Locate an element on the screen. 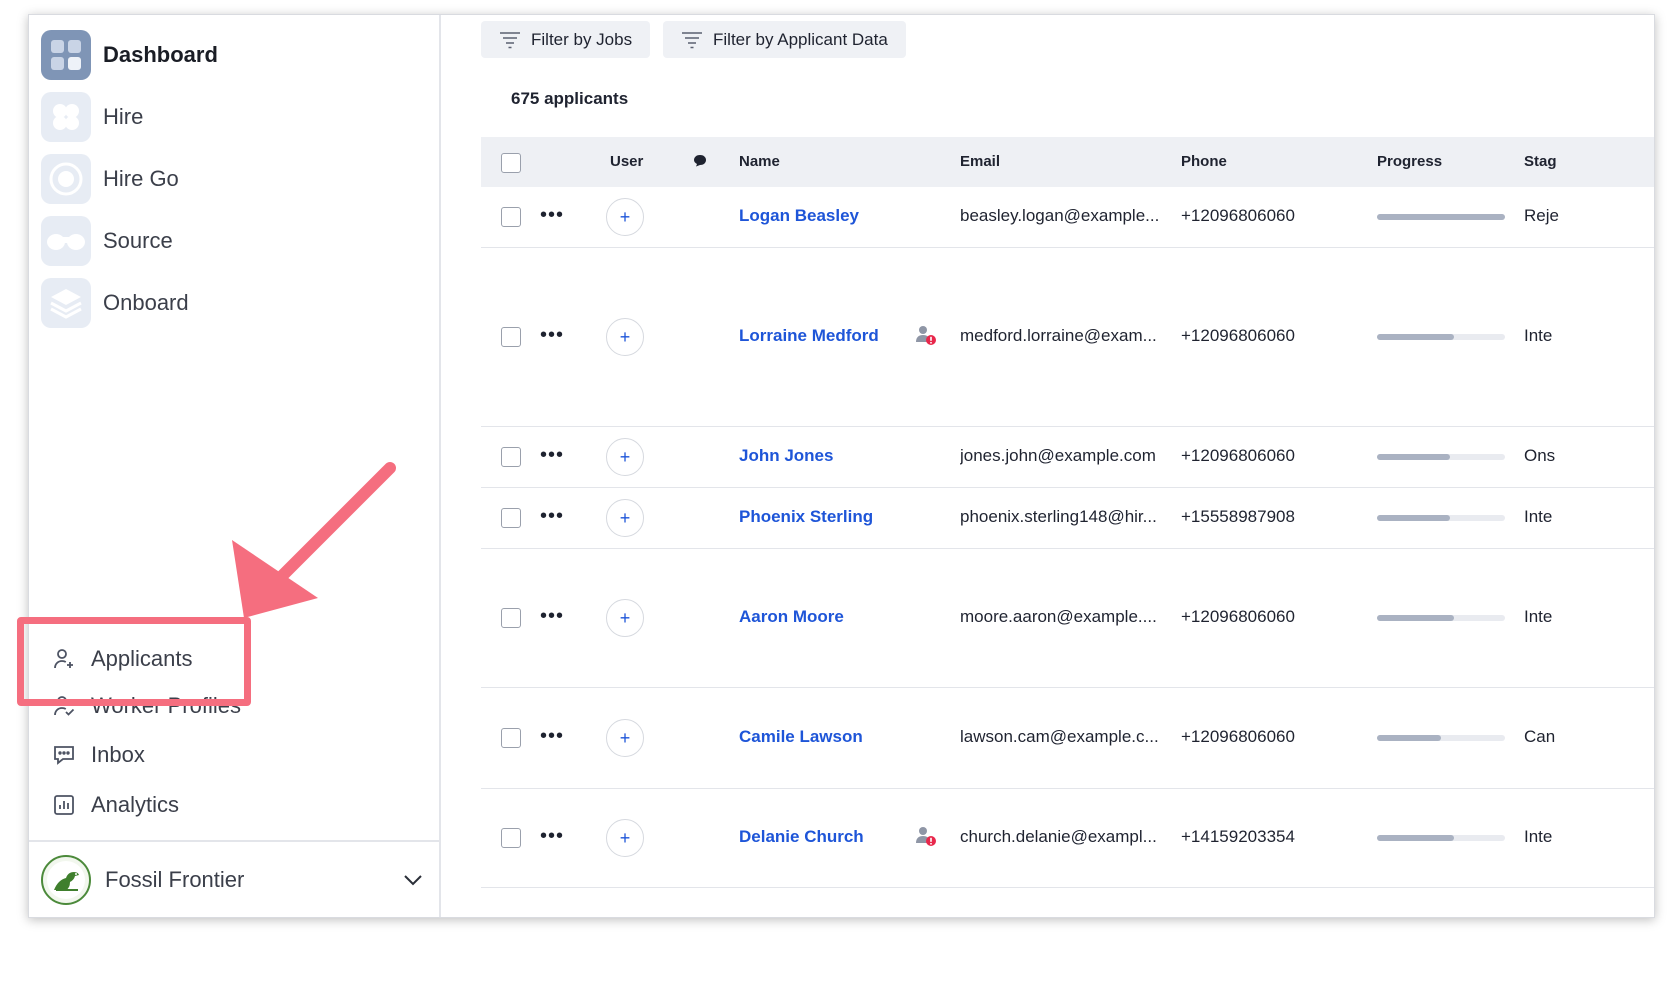  user-plus-icon is located at coordinates (64, 659).